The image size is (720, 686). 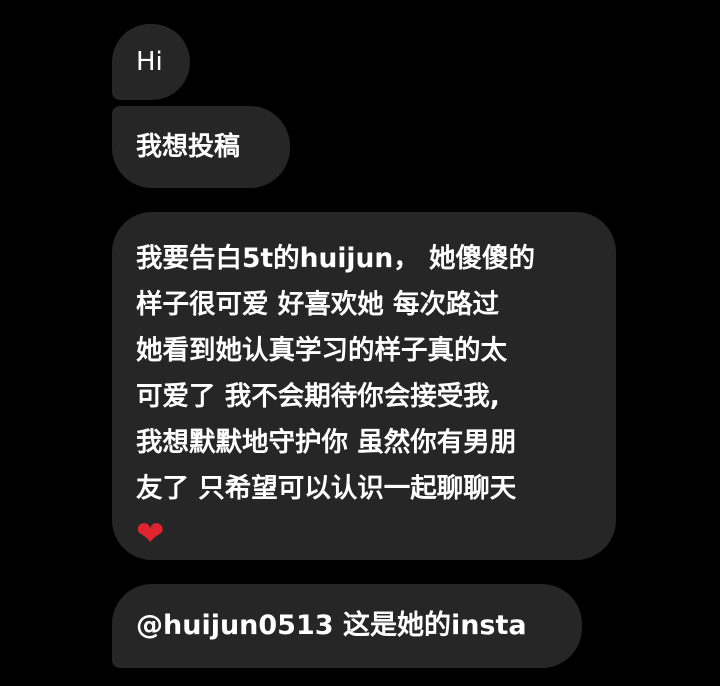 What do you see at coordinates (318, 396) in the screenshot?
I see `message-line: 可爱了 我不会期待你会接受我,` at bounding box center [318, 396].